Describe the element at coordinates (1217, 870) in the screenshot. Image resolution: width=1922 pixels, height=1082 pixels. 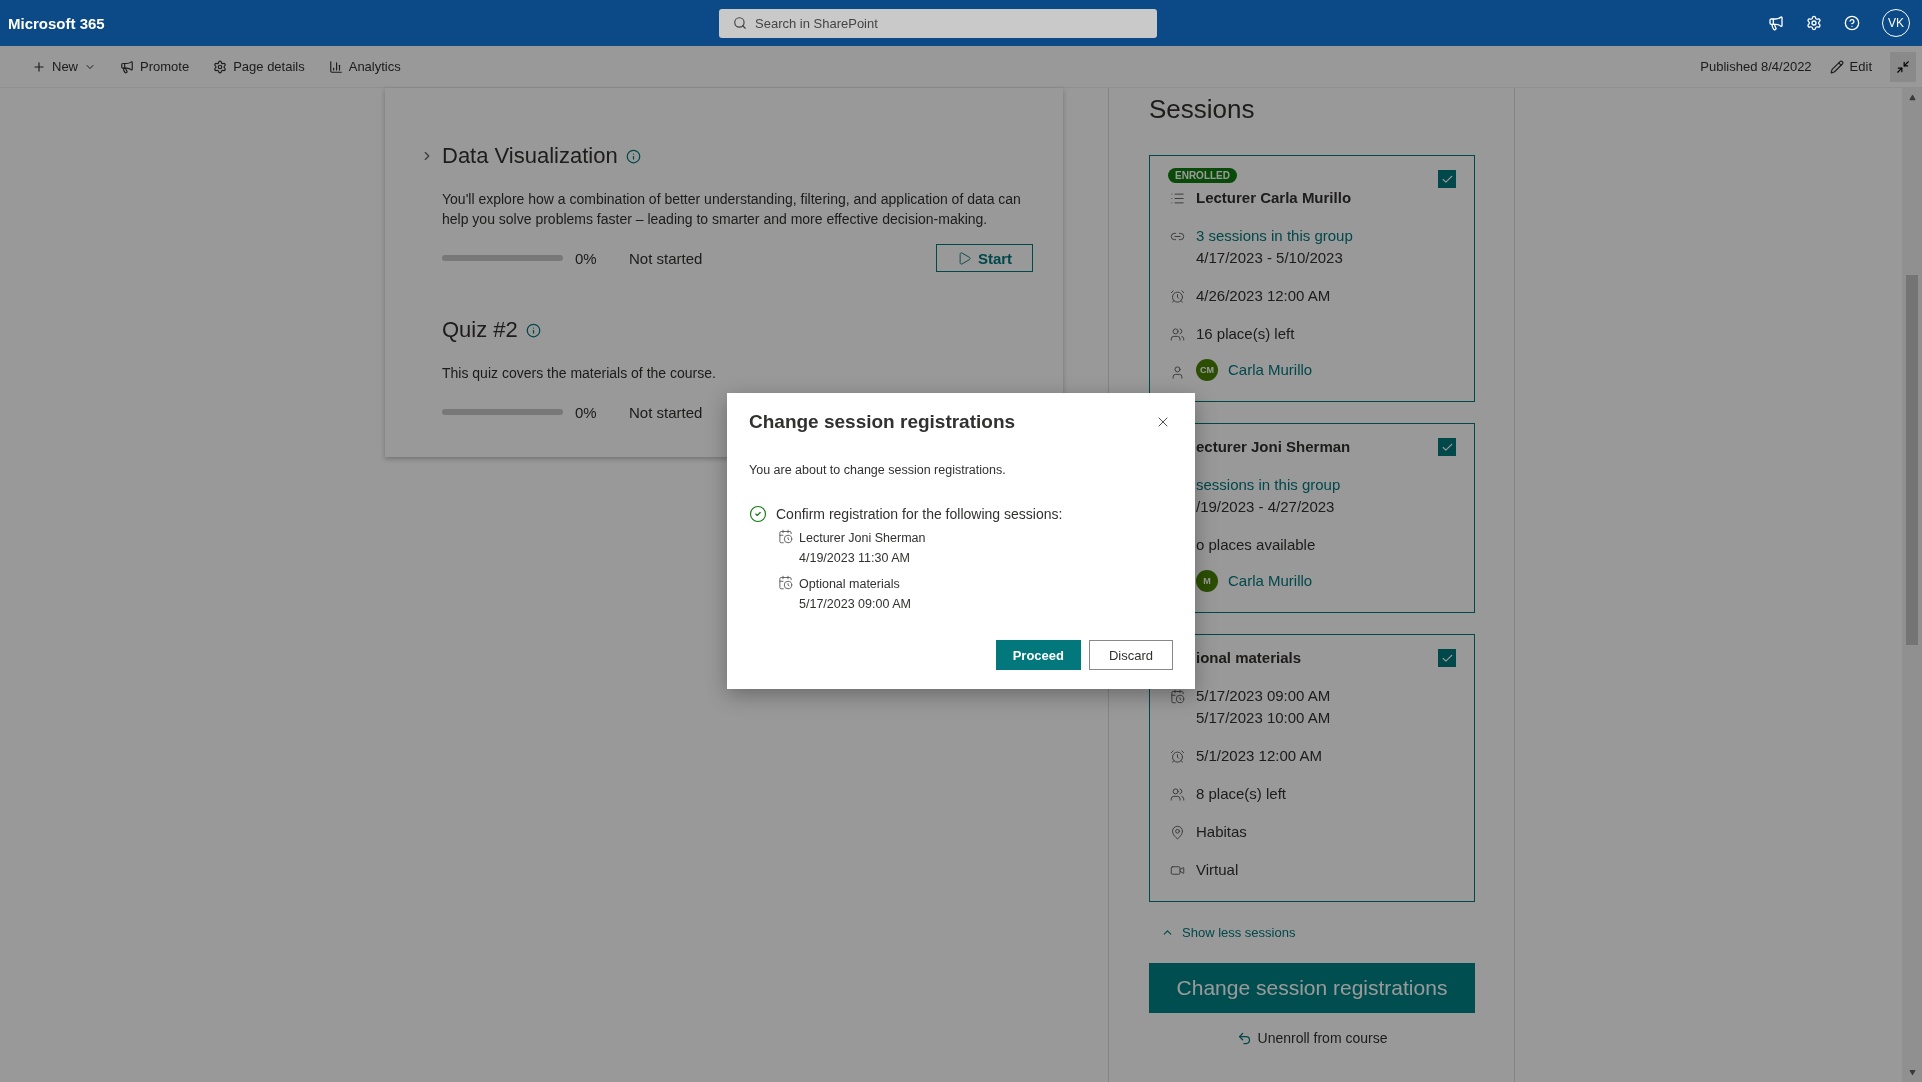
I see `session-detail: Virtual` at that location.